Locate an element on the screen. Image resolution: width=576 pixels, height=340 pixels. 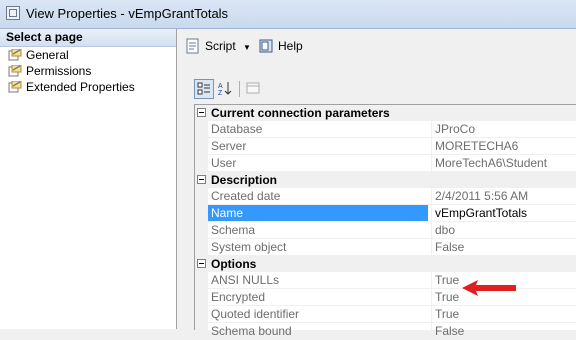
annotation-arrow-icon is located at coordinates (489, 288).